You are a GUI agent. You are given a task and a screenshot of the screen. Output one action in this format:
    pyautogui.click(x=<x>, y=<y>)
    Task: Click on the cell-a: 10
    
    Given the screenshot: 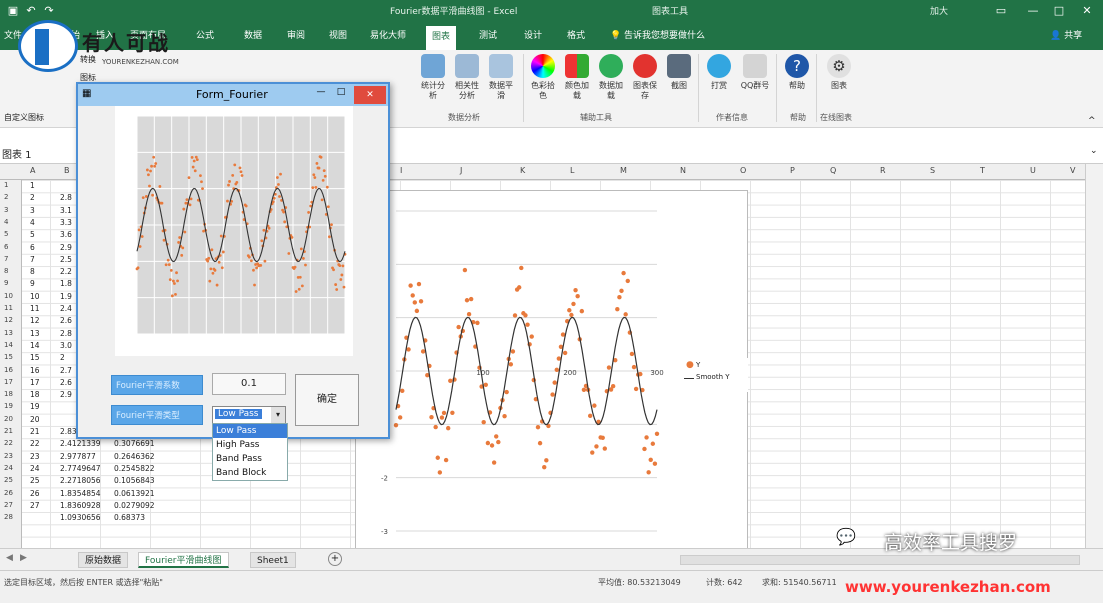 What is the action you would take?
    pyautogui.click(x=35, y=296)
    